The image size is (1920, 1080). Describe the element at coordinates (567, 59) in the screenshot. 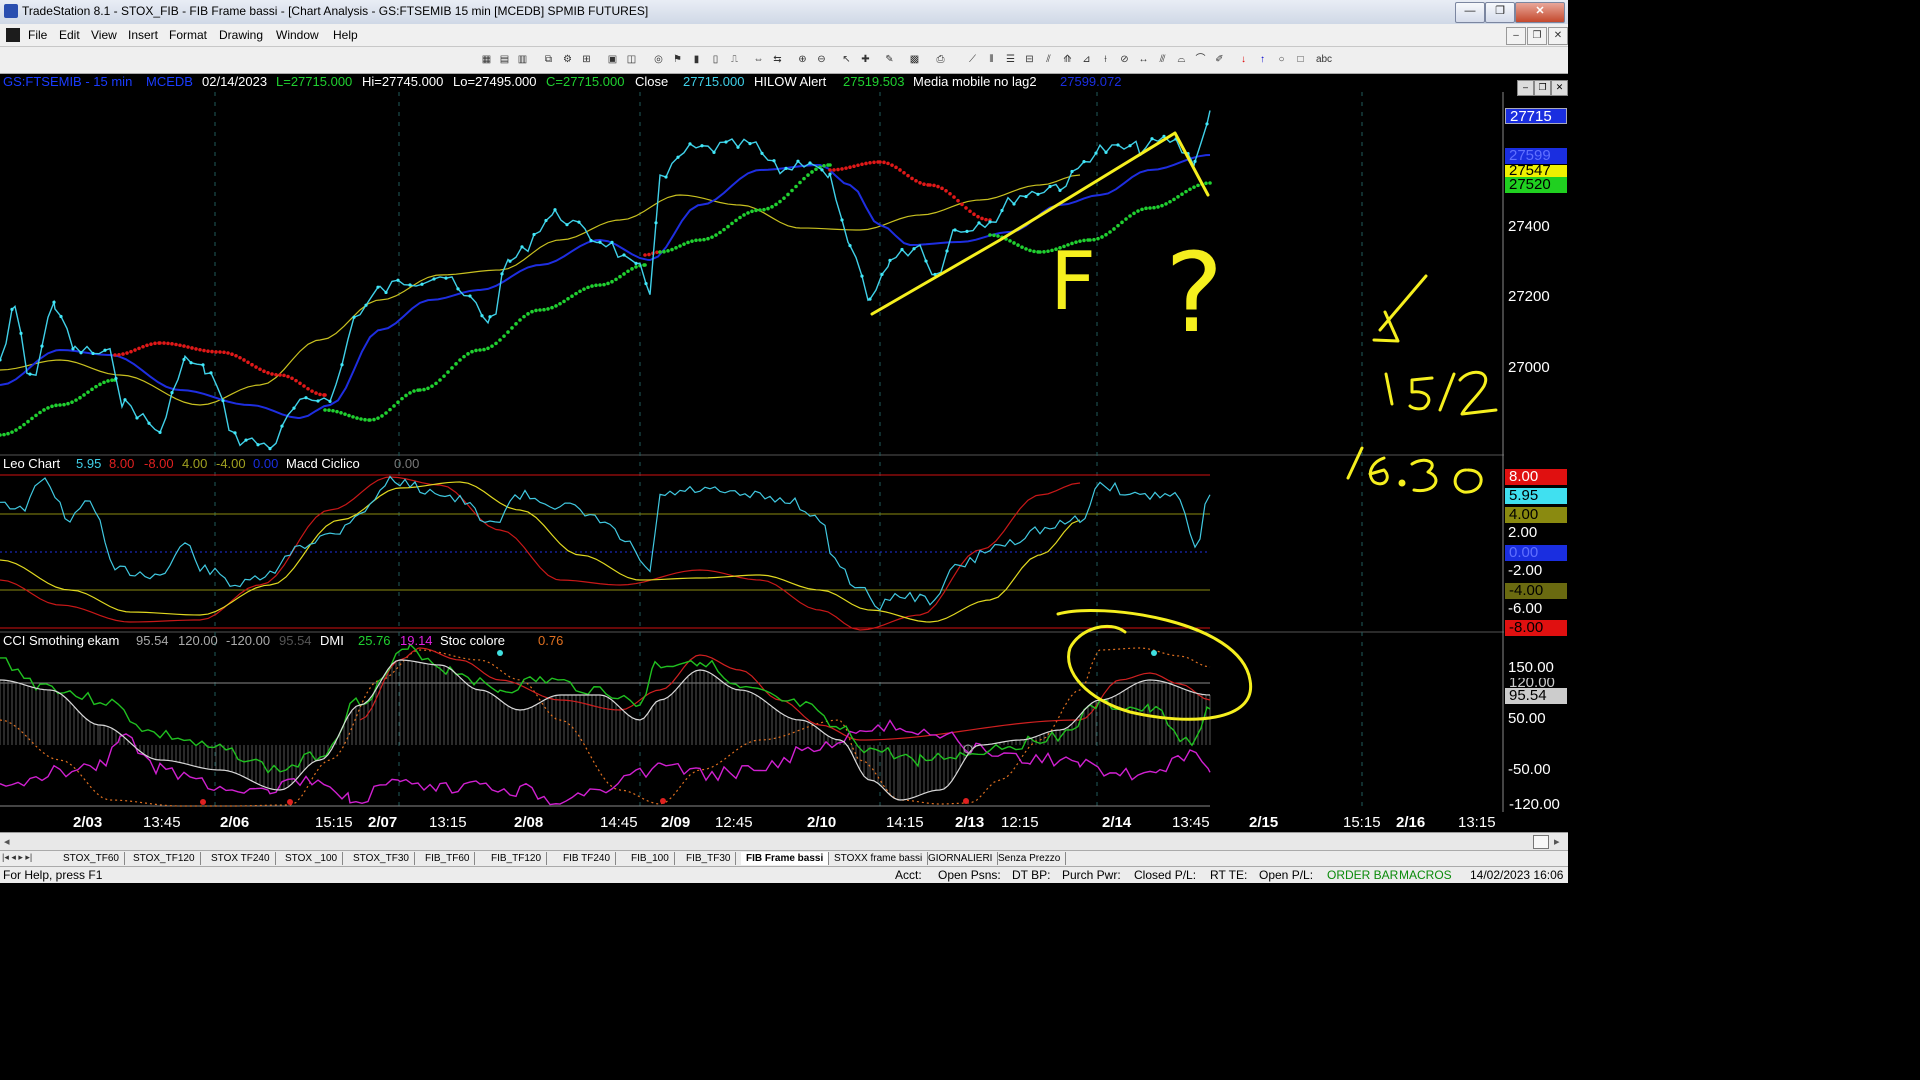

I see `insert-indicator-icon: ⚙` at that location.